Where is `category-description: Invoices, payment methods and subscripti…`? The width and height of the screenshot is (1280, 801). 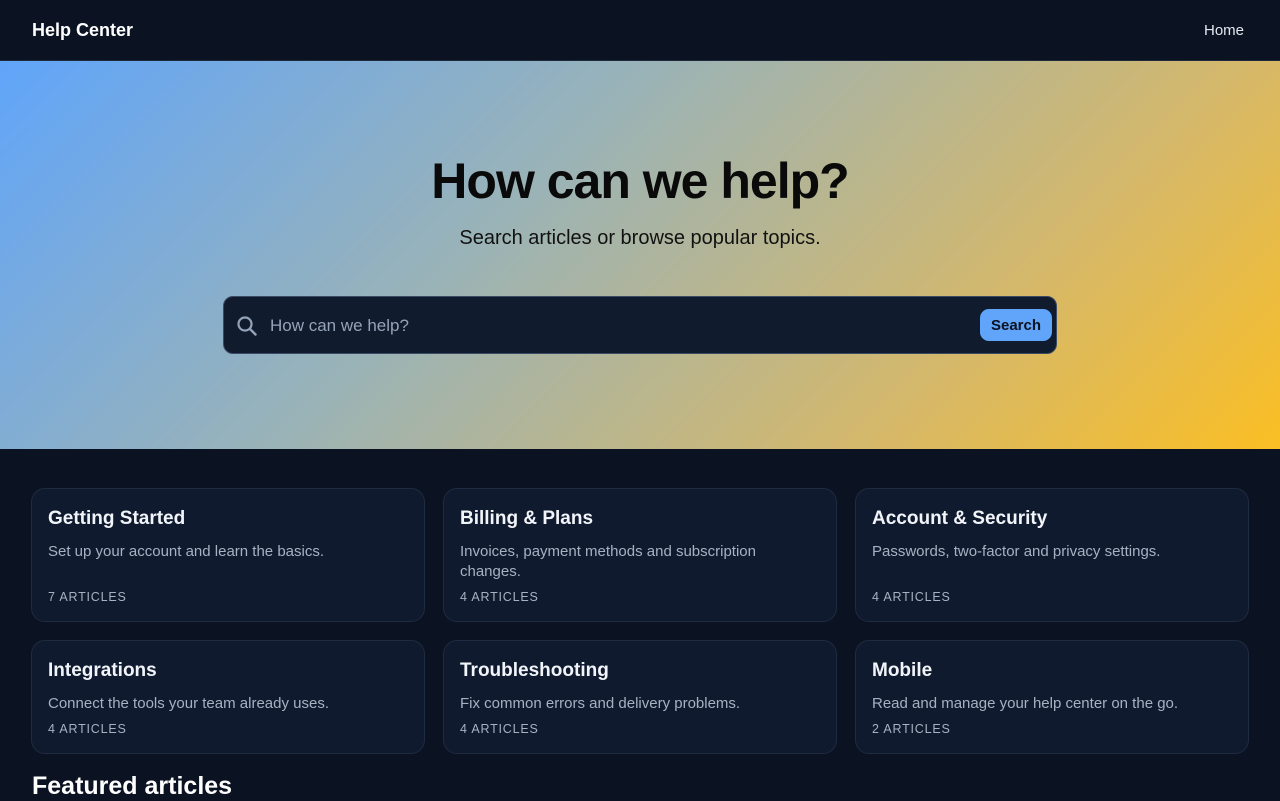
category-description: Invoices, payment methods and subscripti… is located at coordinates (608, 561).